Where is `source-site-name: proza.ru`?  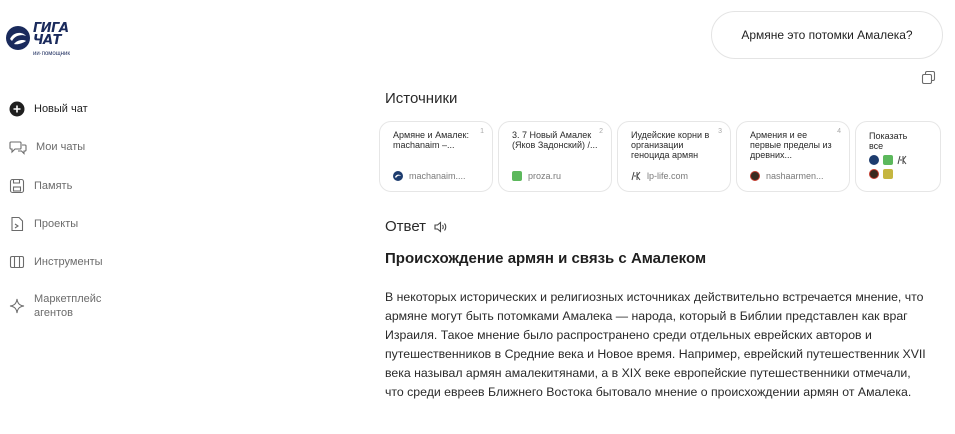
source-site-name: proza.ru is located at coordinates (545, 176).